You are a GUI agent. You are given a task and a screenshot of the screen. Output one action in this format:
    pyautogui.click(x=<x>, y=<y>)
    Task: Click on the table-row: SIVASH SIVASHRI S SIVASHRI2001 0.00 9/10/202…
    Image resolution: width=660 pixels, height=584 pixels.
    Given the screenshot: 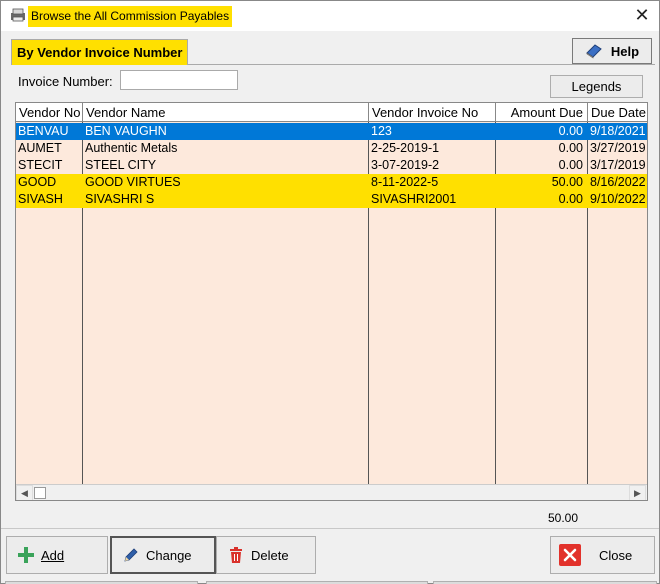 What is the action you would take?
    pyautogui.click(x=331, y=199)
    